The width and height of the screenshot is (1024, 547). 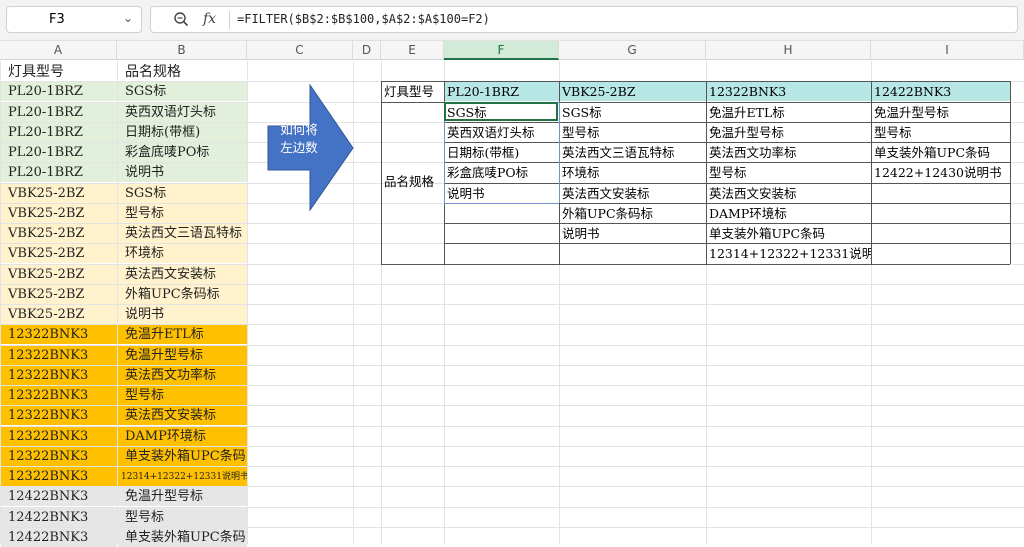 What do you see at coordinates (502, 172) in the screenshot?
I see `result-cell: 彩盒底唛PO标` at bounding box center [502, 172].